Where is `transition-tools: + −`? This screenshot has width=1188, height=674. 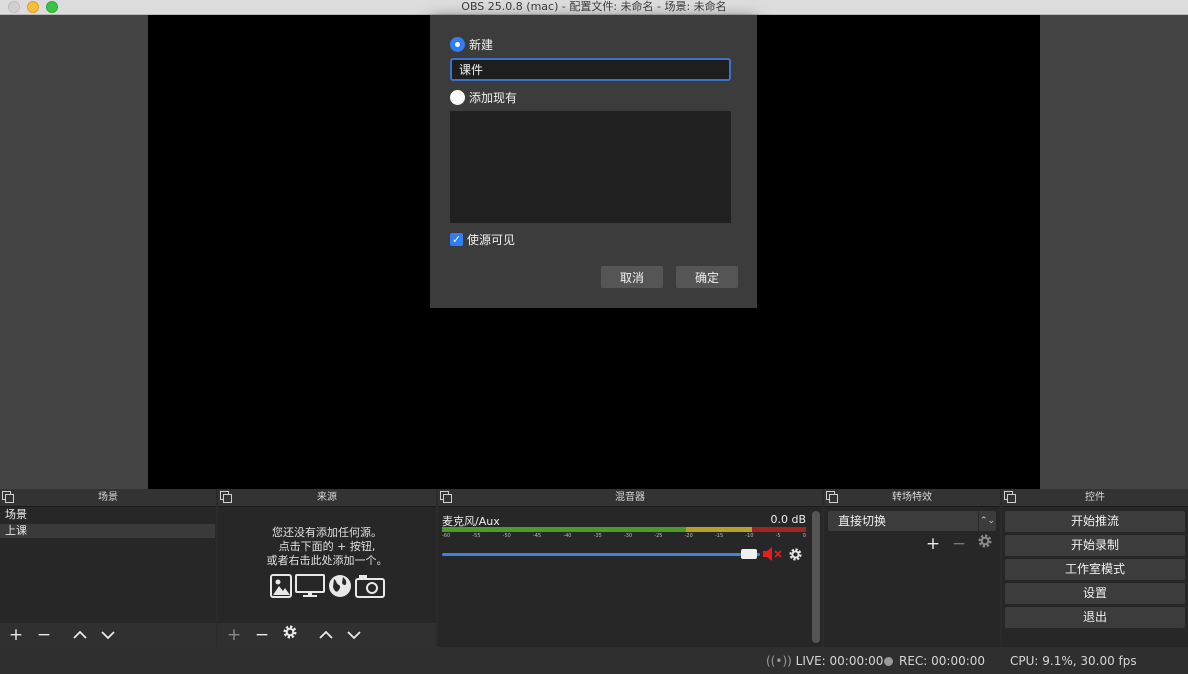 transition-tools: + − is located at coordinates (959, 544).